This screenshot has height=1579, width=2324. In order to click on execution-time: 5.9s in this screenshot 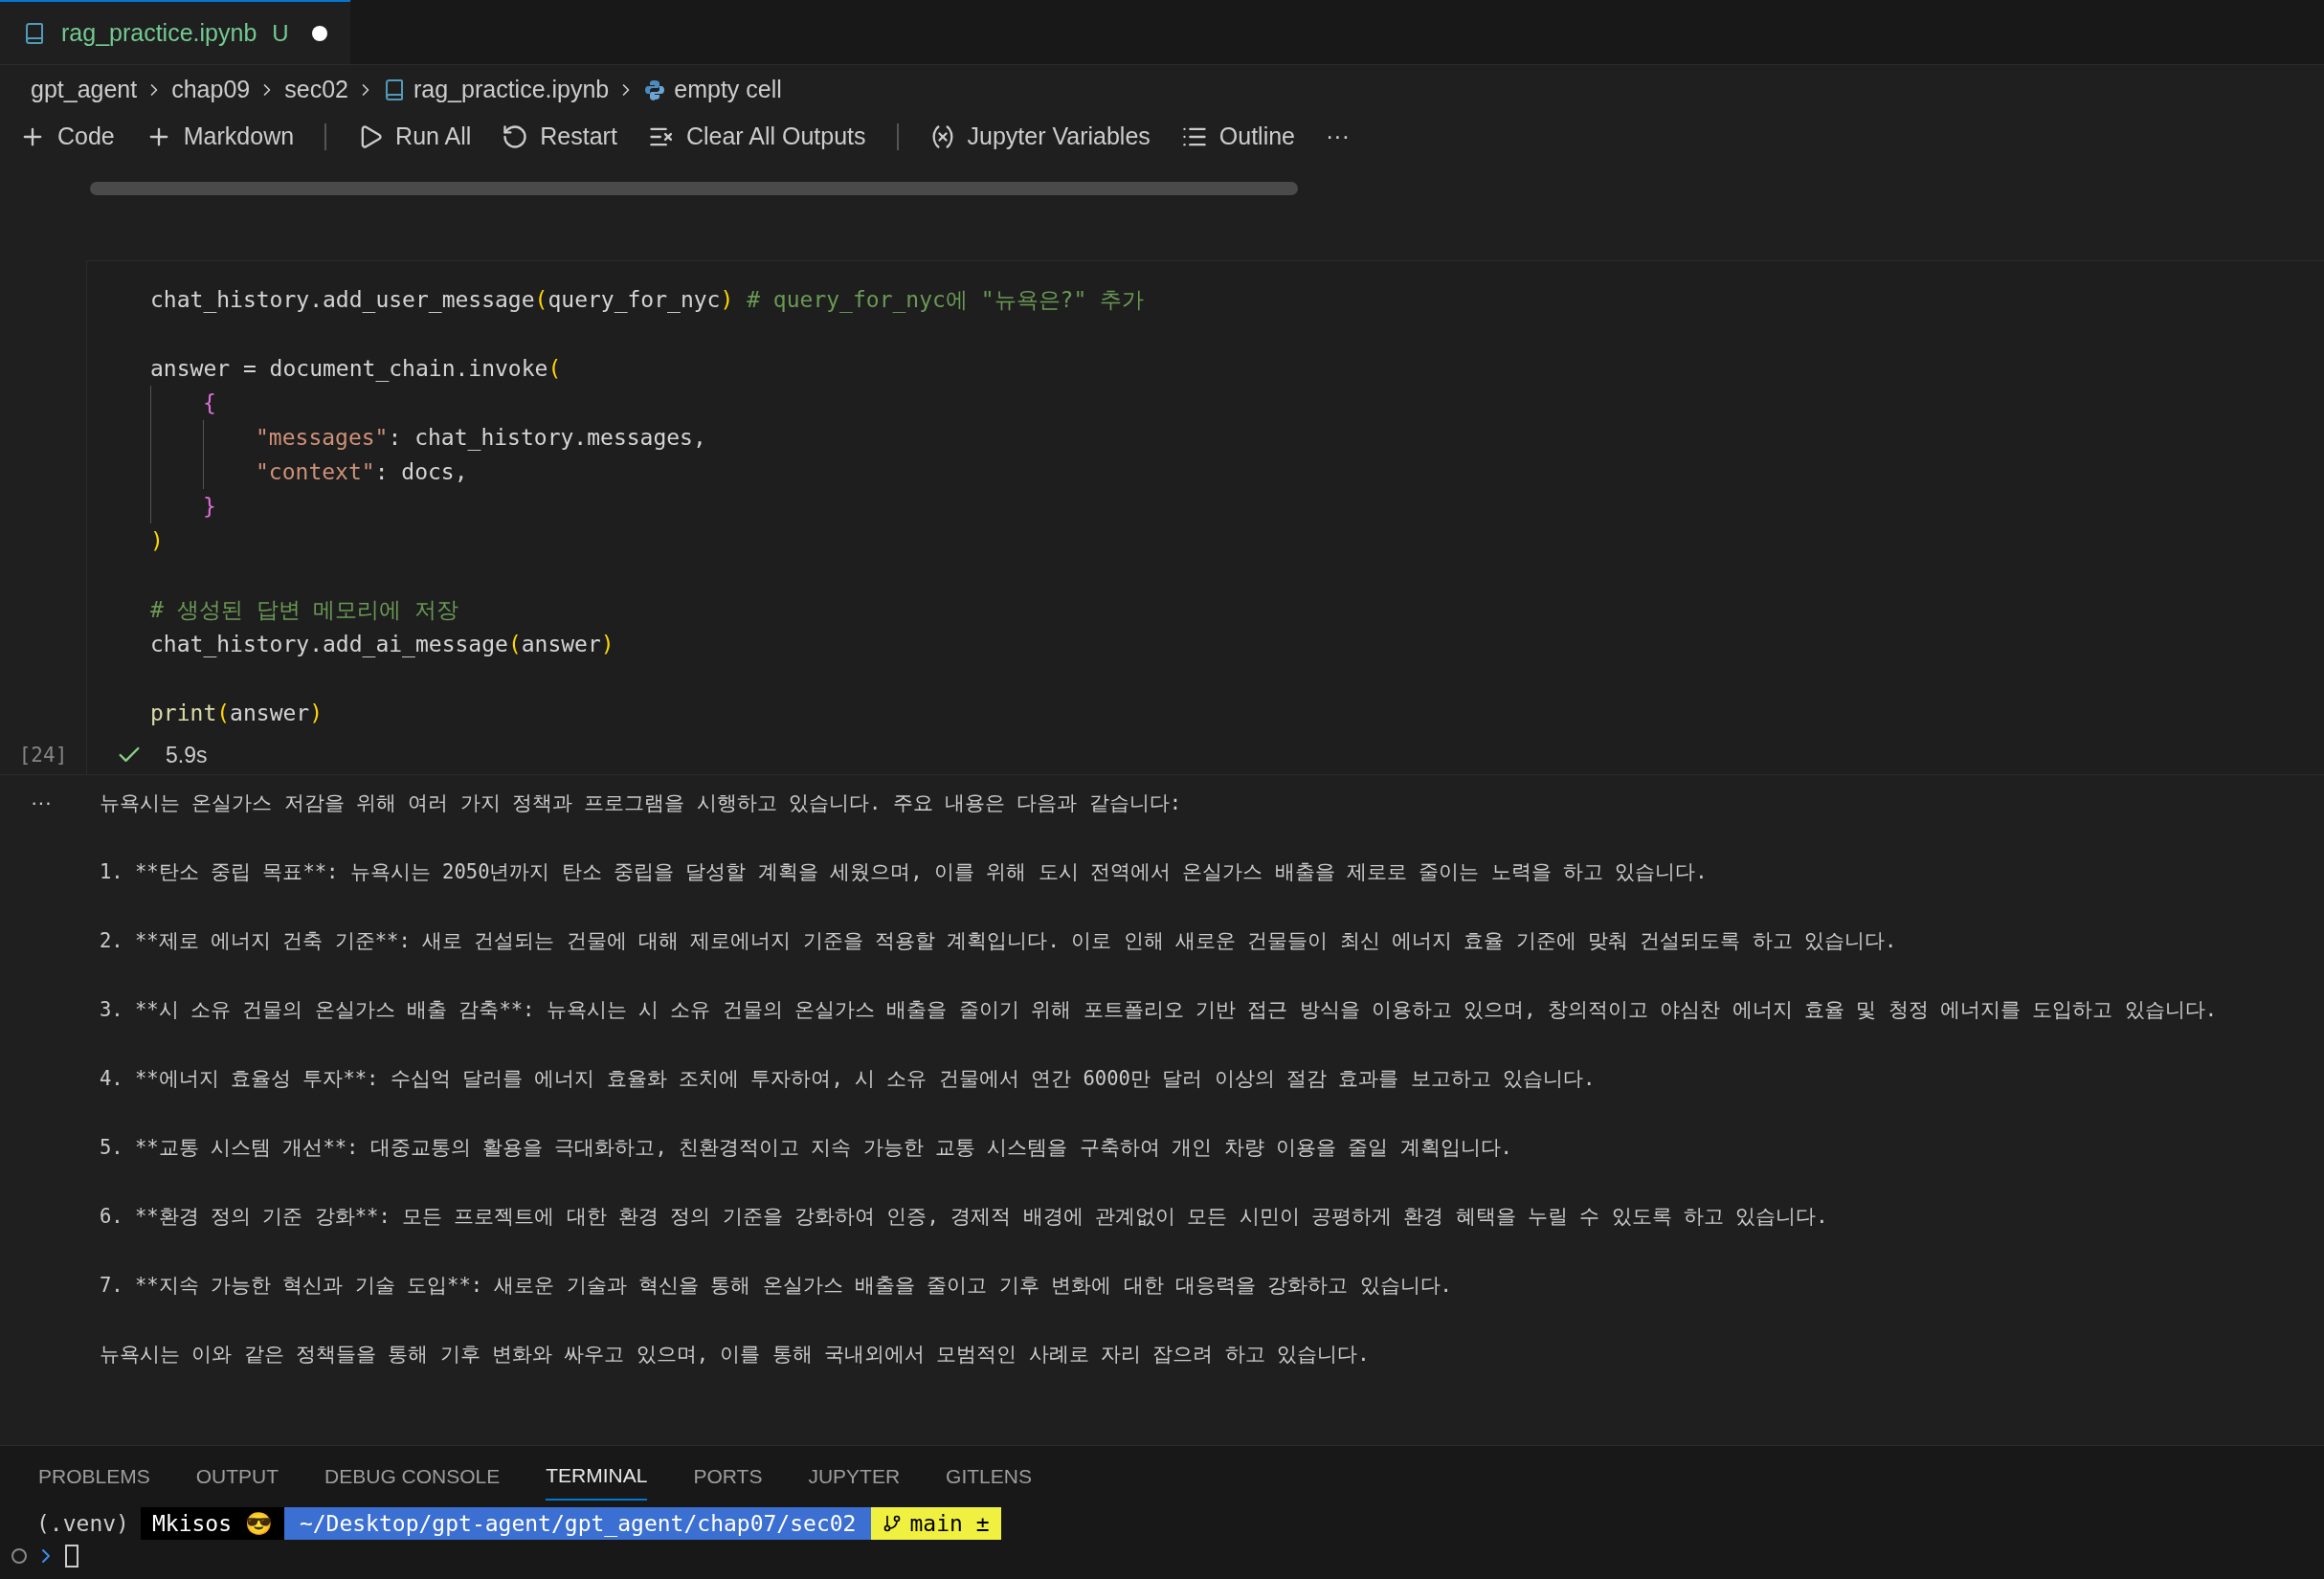, I will do `click(187, 755)`.